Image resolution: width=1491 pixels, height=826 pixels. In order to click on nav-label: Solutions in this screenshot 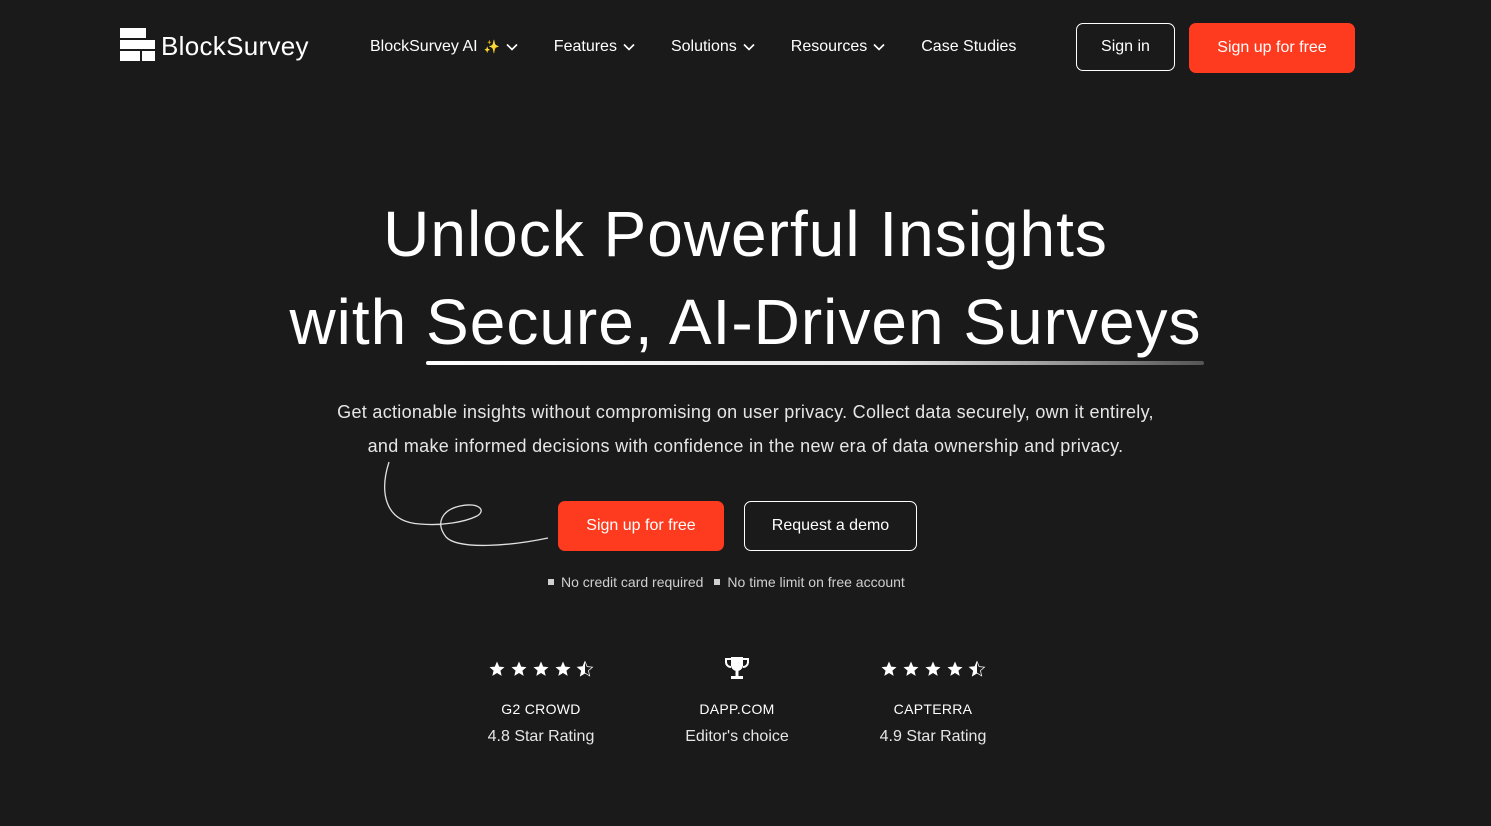, I will do `click(703, 46)`.